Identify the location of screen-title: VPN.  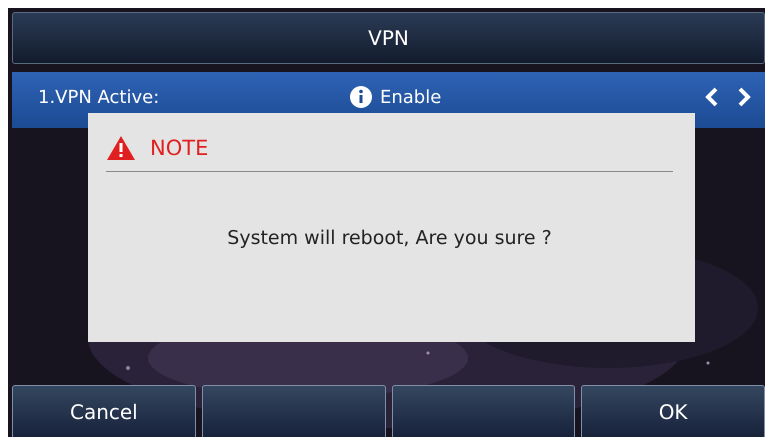
(388, 38).